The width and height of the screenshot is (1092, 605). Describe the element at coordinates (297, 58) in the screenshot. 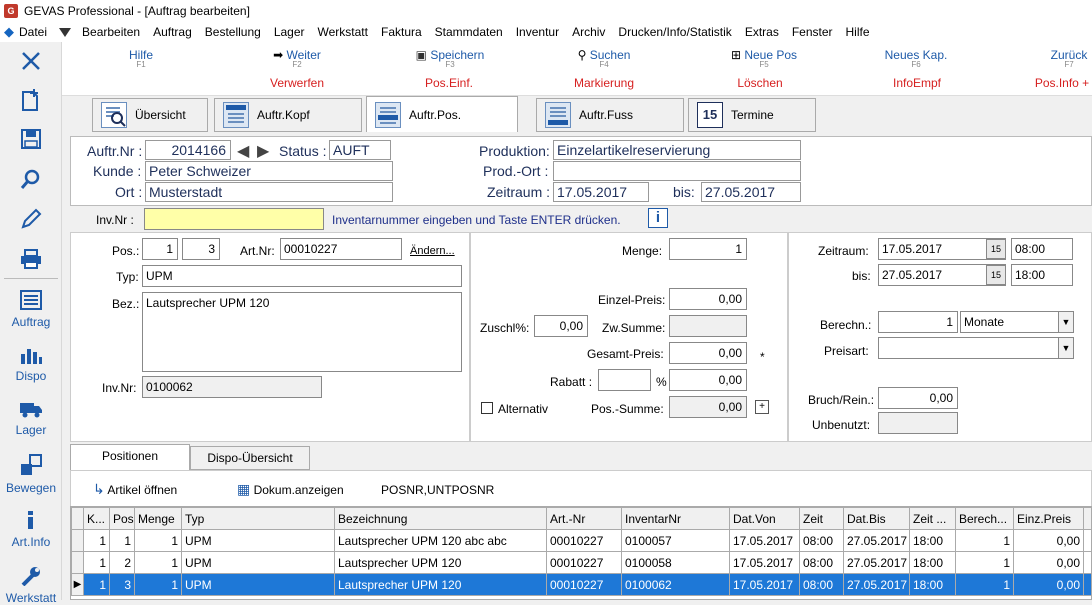

I see `next-button: ➡ WeiterF2` at that location.